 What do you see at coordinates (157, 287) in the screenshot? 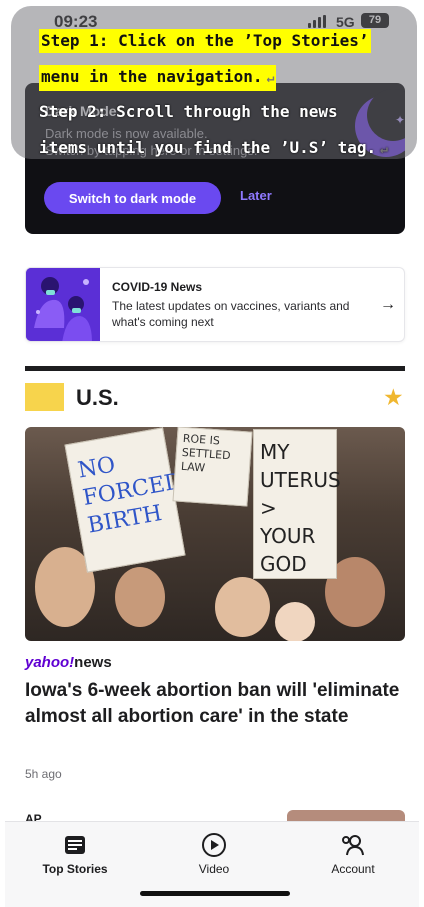
I see `covid-card-title: COVID-19 News` at bounding box center [157, 287].